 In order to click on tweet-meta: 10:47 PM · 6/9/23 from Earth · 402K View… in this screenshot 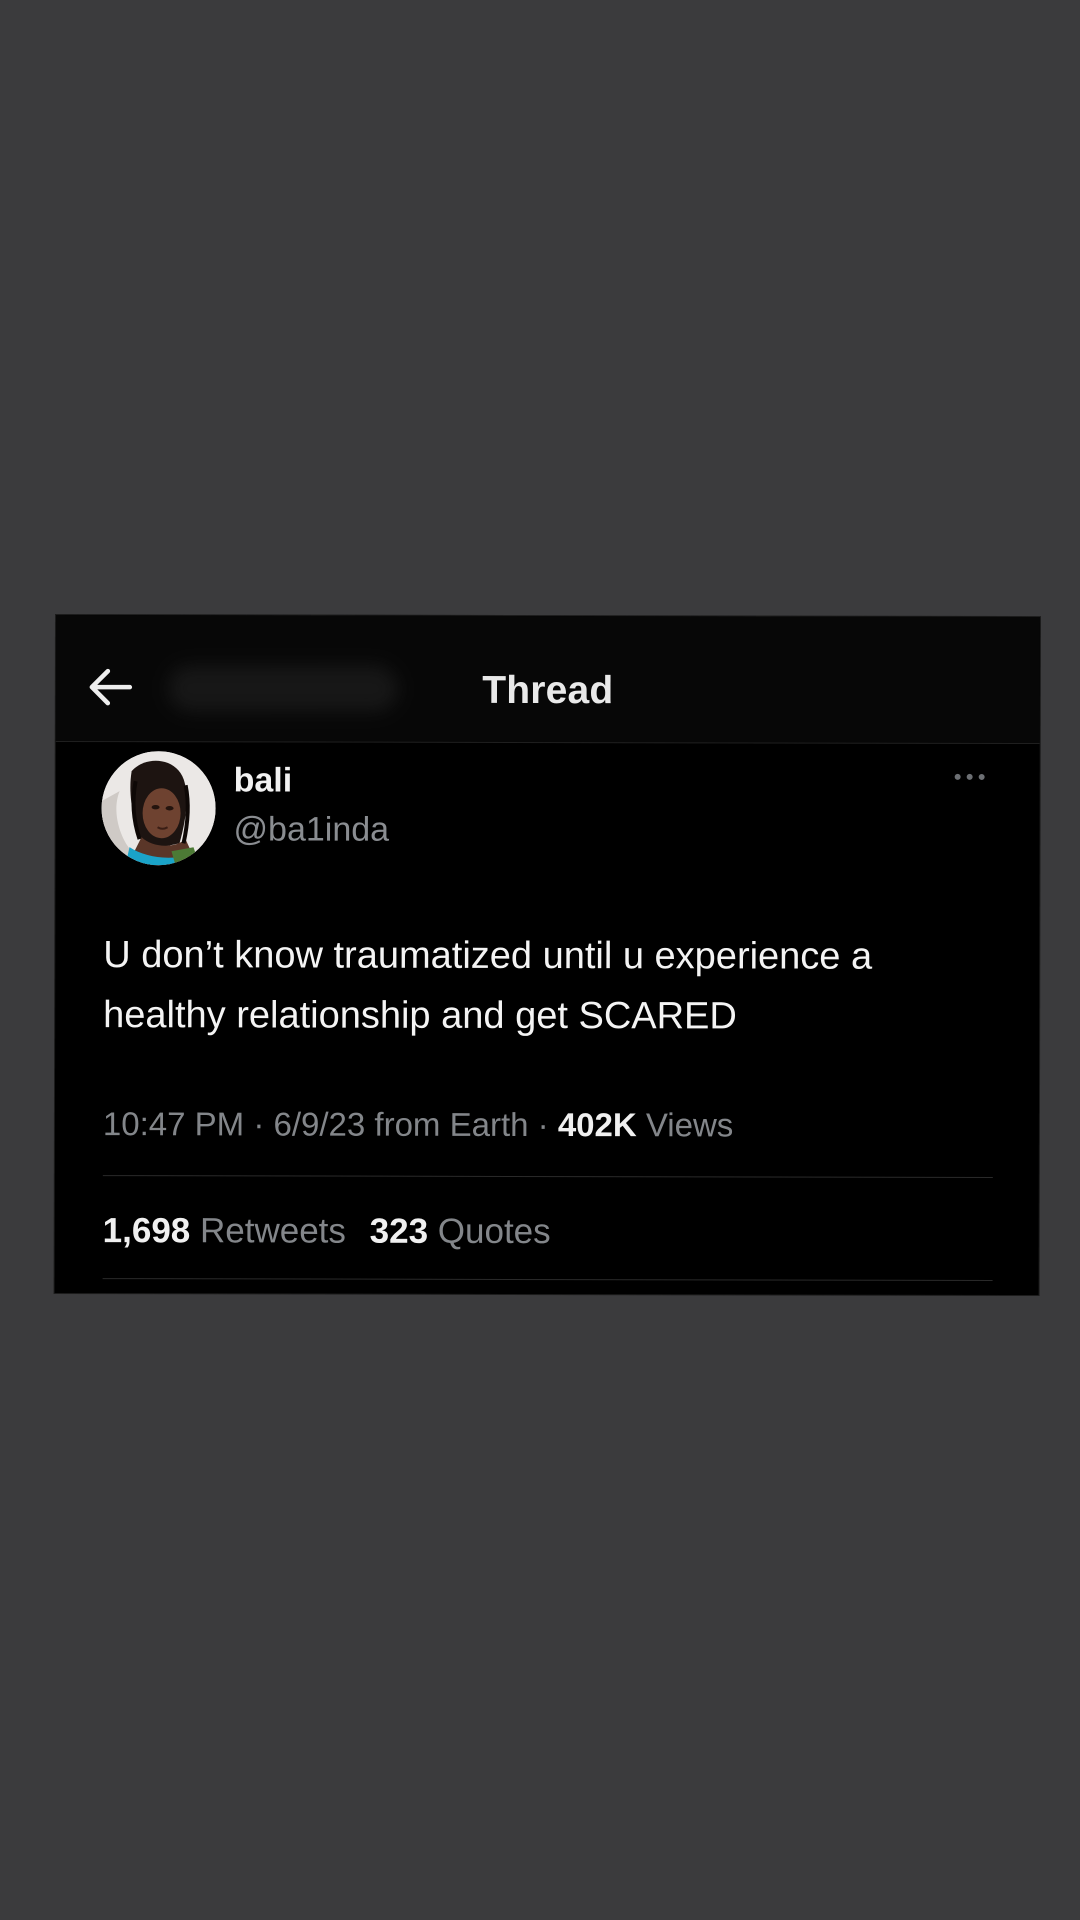, I will do `click(418, 1124)`.